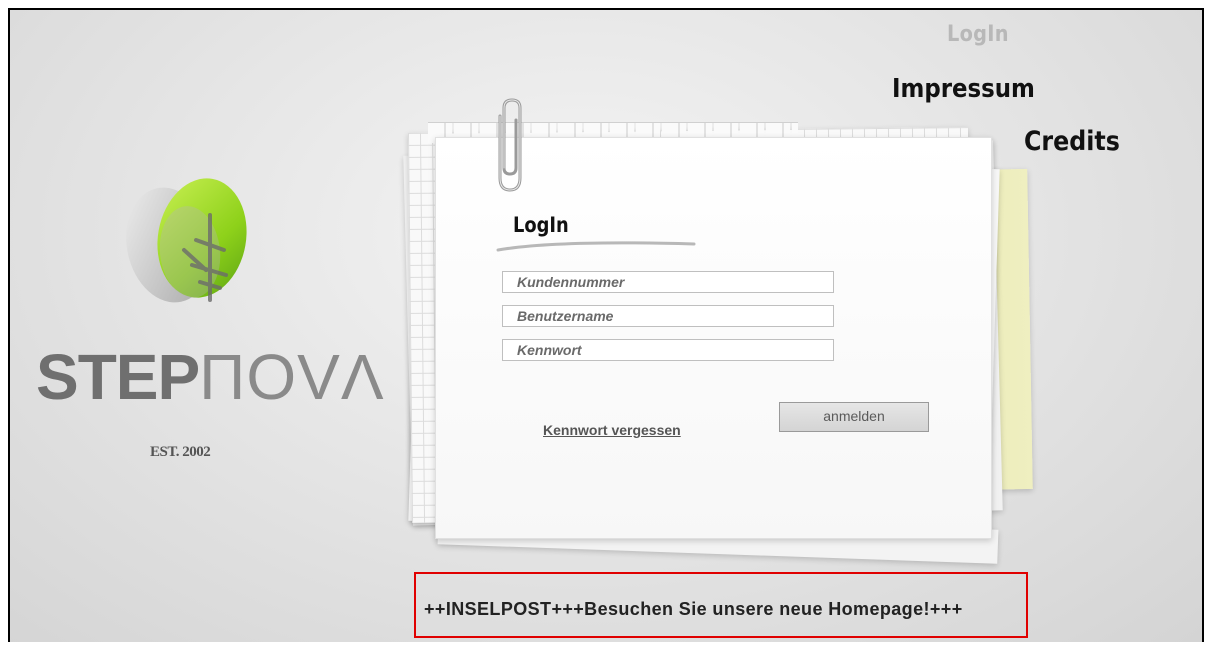  What do you see at coordinates (510, 145) in the screenshot?
I see `paperclip-icon` at bounding box center [510, 145].